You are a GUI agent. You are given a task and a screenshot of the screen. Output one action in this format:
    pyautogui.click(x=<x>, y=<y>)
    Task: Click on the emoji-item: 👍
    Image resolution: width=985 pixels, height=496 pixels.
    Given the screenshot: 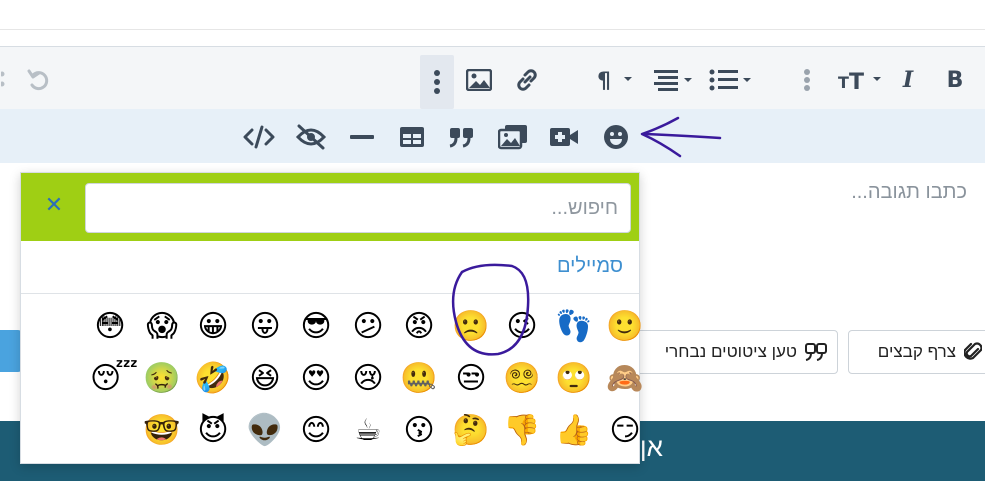 What is the action you would take?
    pyautogui.click(x=574, y=431)
    